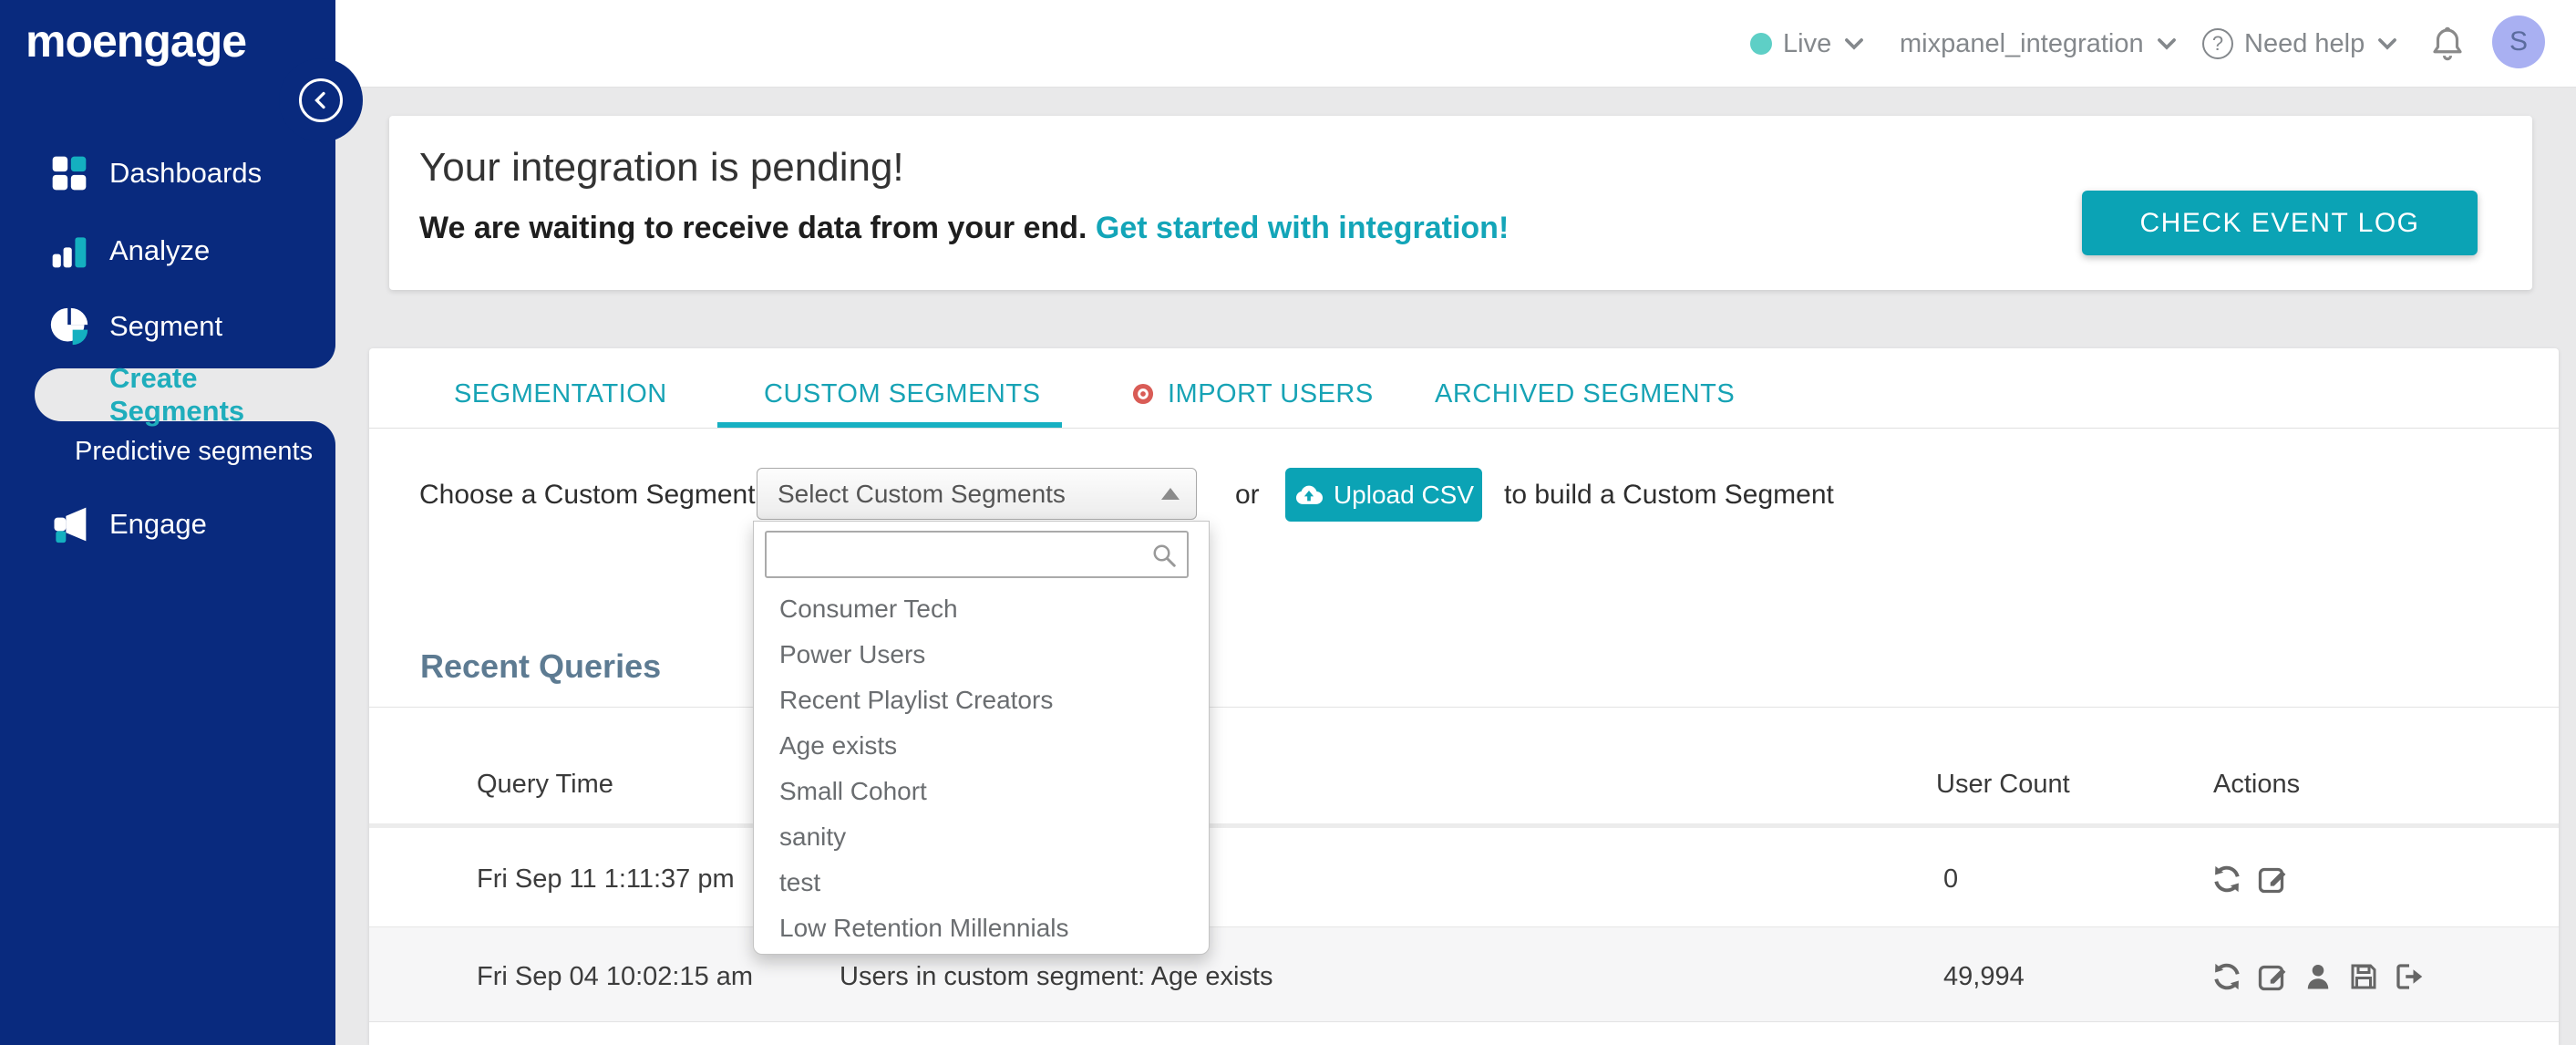 This screenshot has width=2576, height=1045. Describe the element at coordinates (545, 784) in the screenshot. I see `column-header-query-time: Query Time` at that location.